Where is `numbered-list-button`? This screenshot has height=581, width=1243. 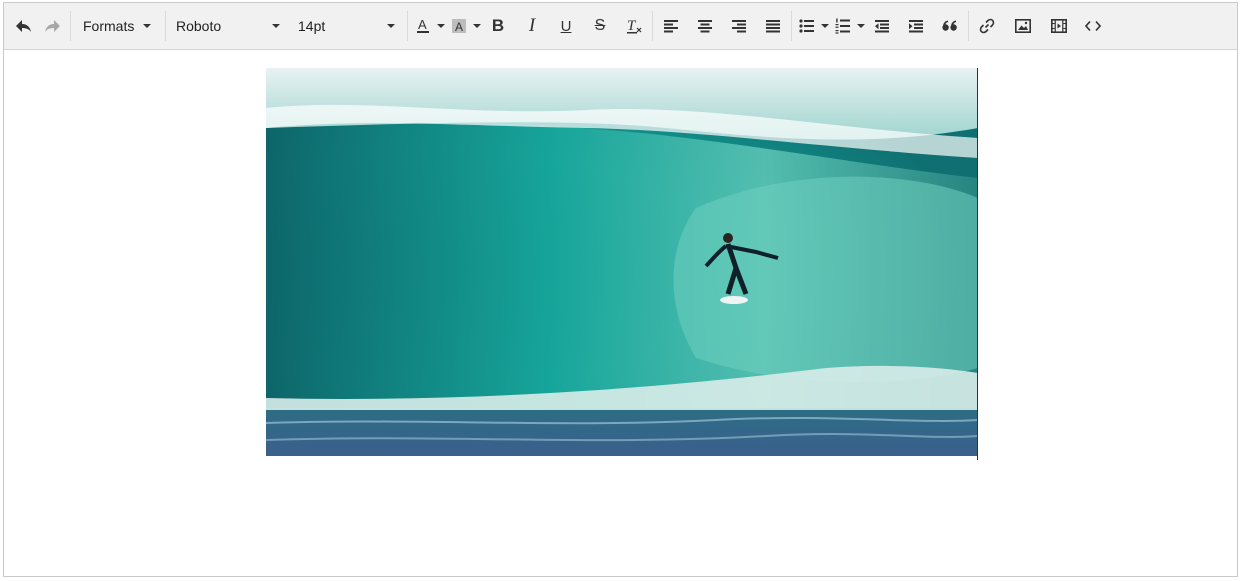
numbered-list-button is located at coordinates (843, 26).